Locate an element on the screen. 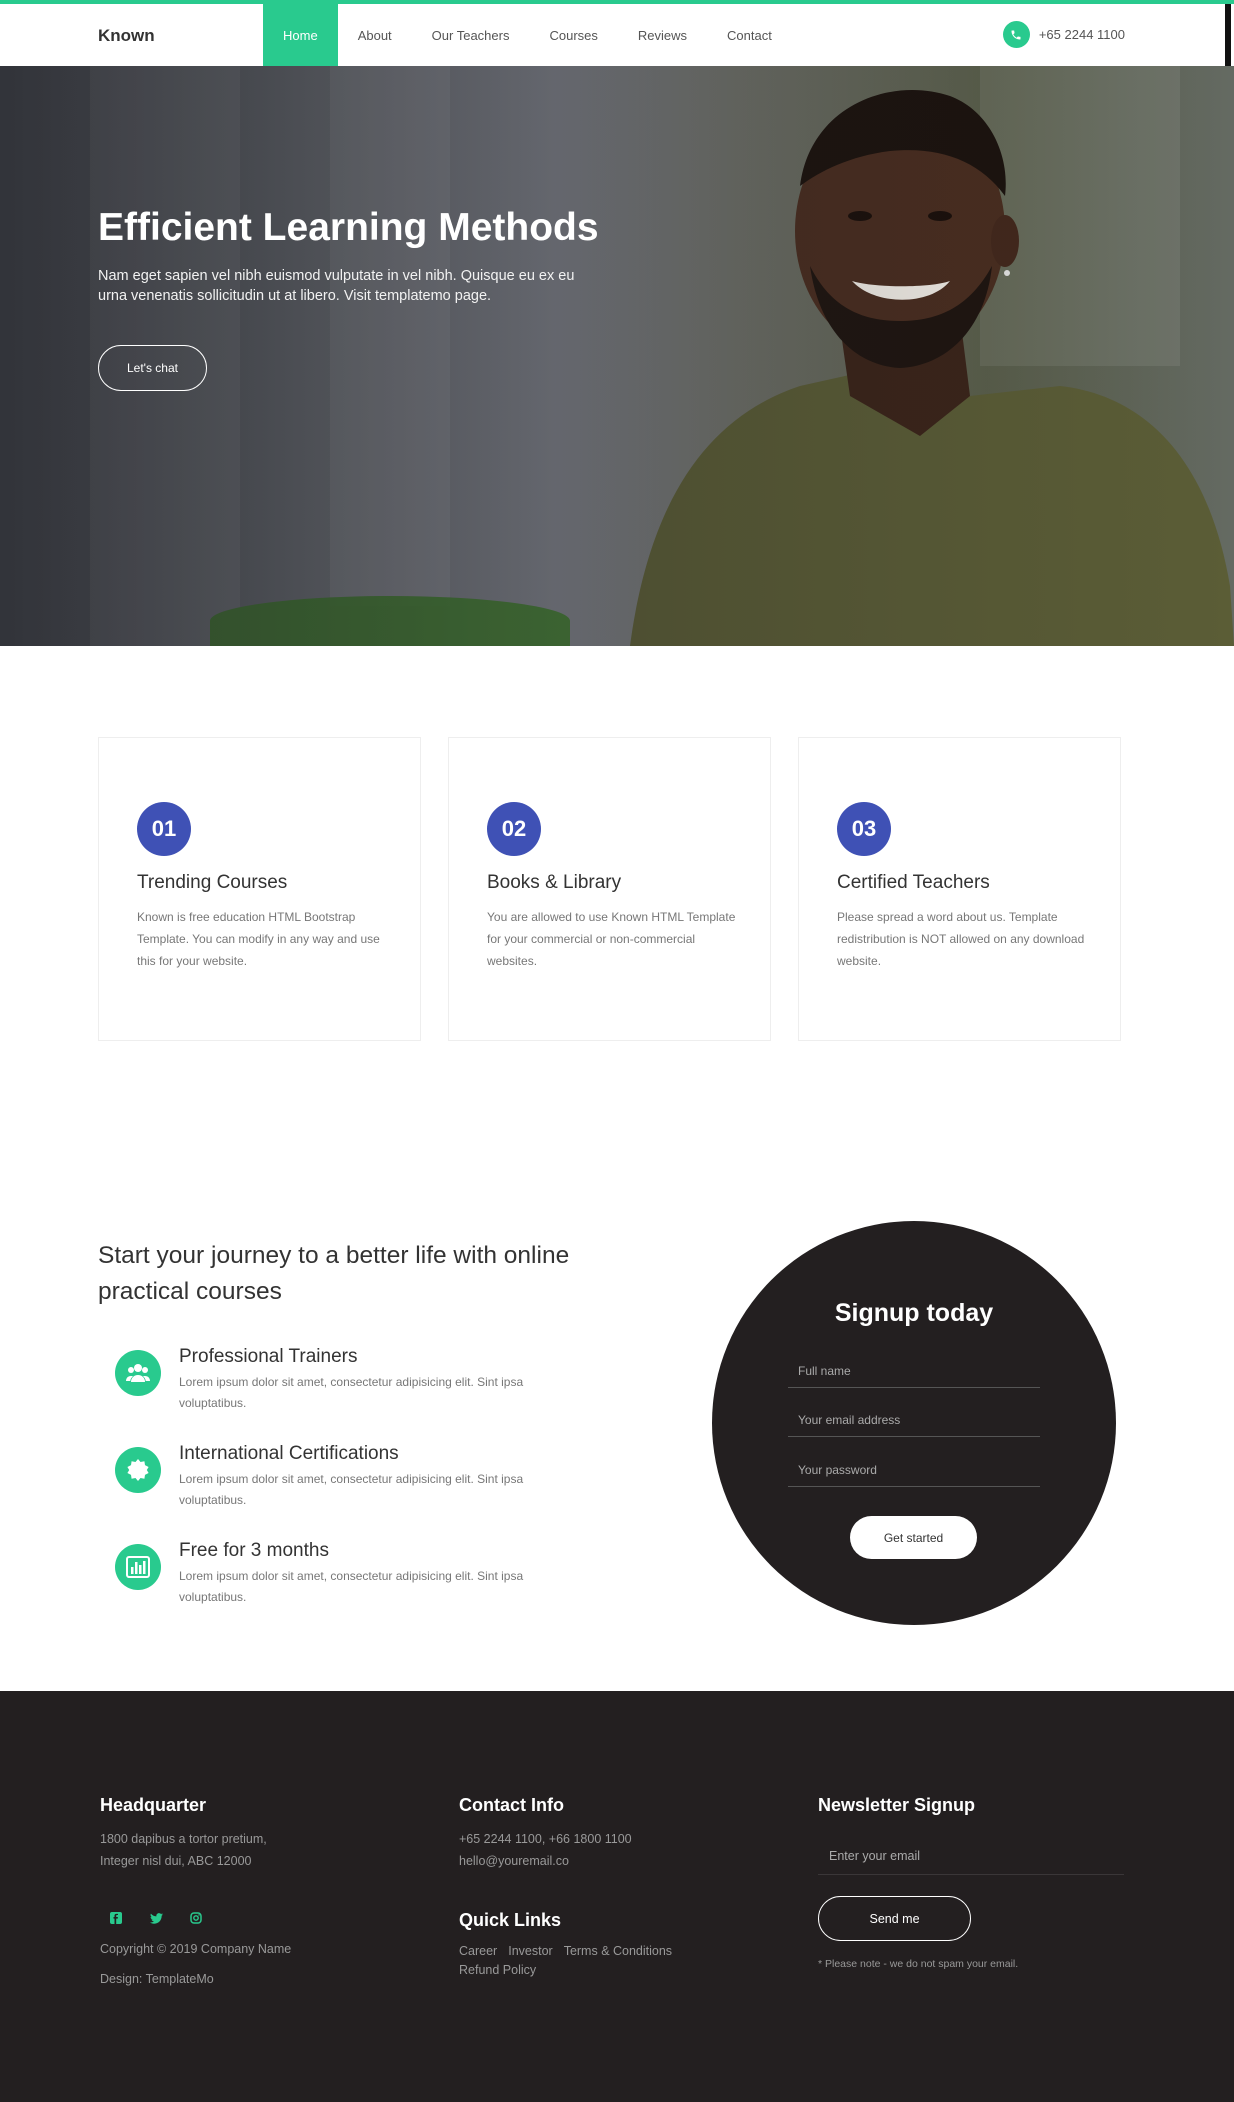 This screenshot has height=2102, width=1234. users-icon is located at coordinates (138, 1373).